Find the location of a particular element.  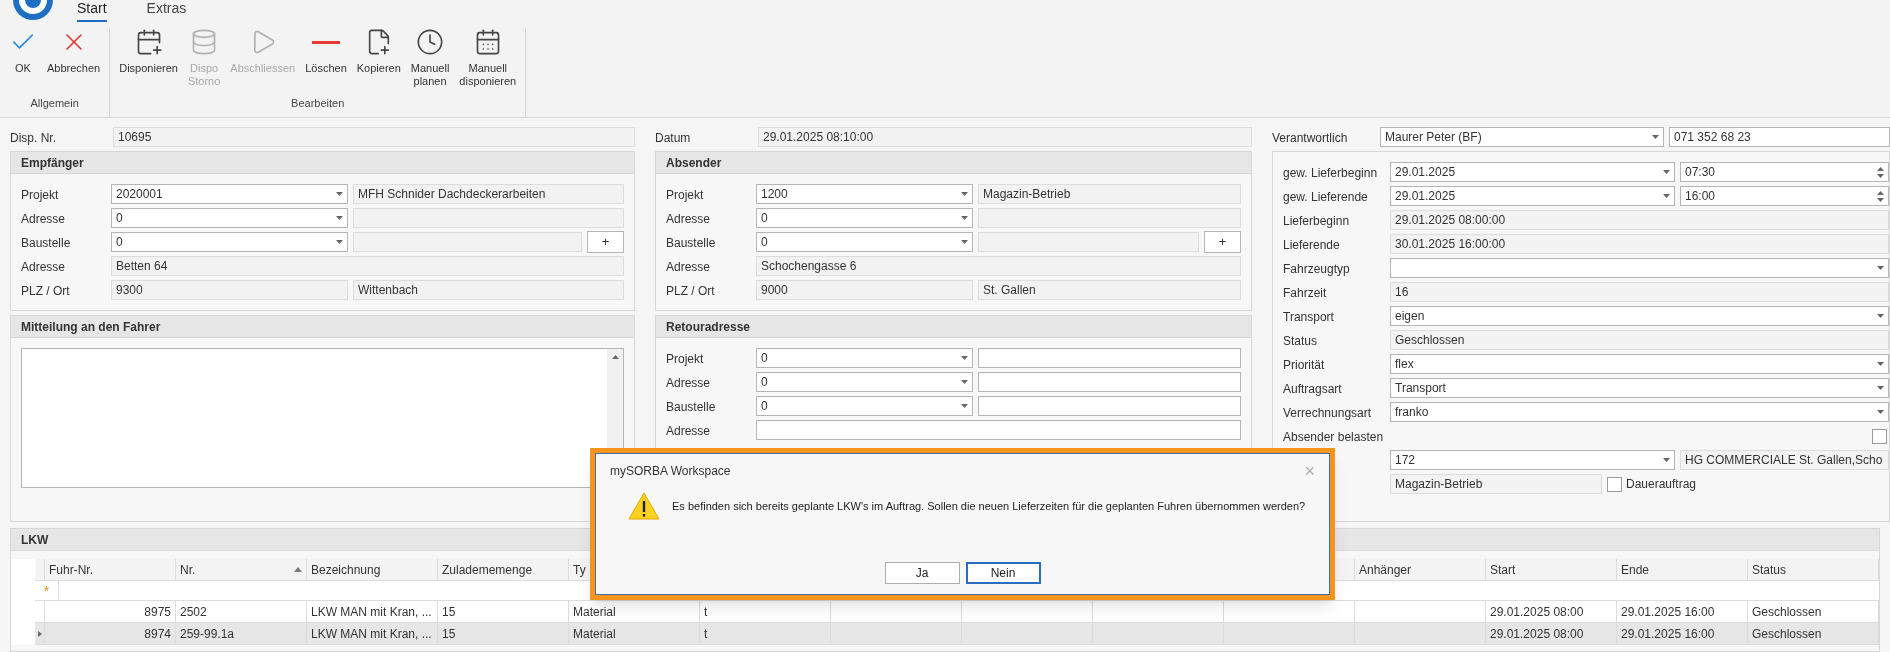

readonly-field: Magazin-Betrieb is located at coordinates (1109, 194).